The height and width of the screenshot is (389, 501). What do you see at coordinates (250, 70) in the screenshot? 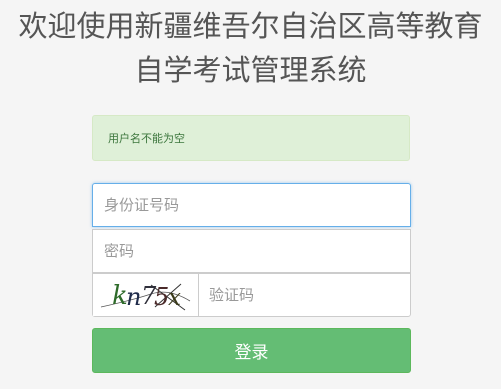
I see `page-title-line-2: 自学考试管理系统` at bounding box center [250, 70].